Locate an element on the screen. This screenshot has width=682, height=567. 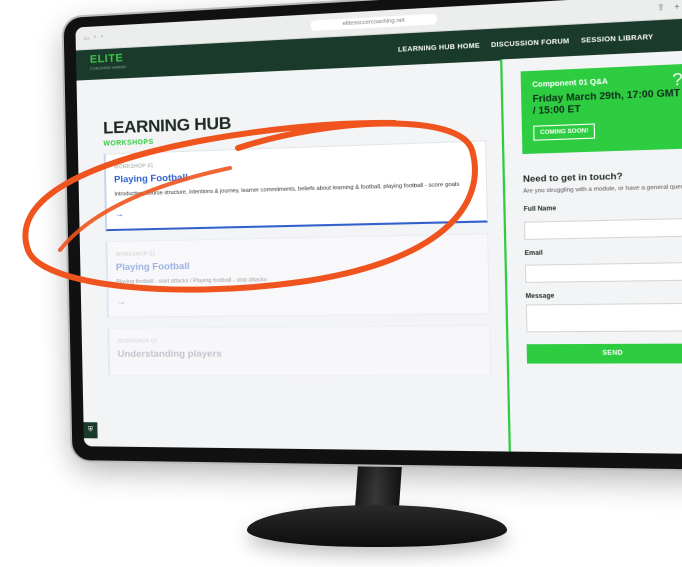
email-label: Email is located at coordinates (533, 253).